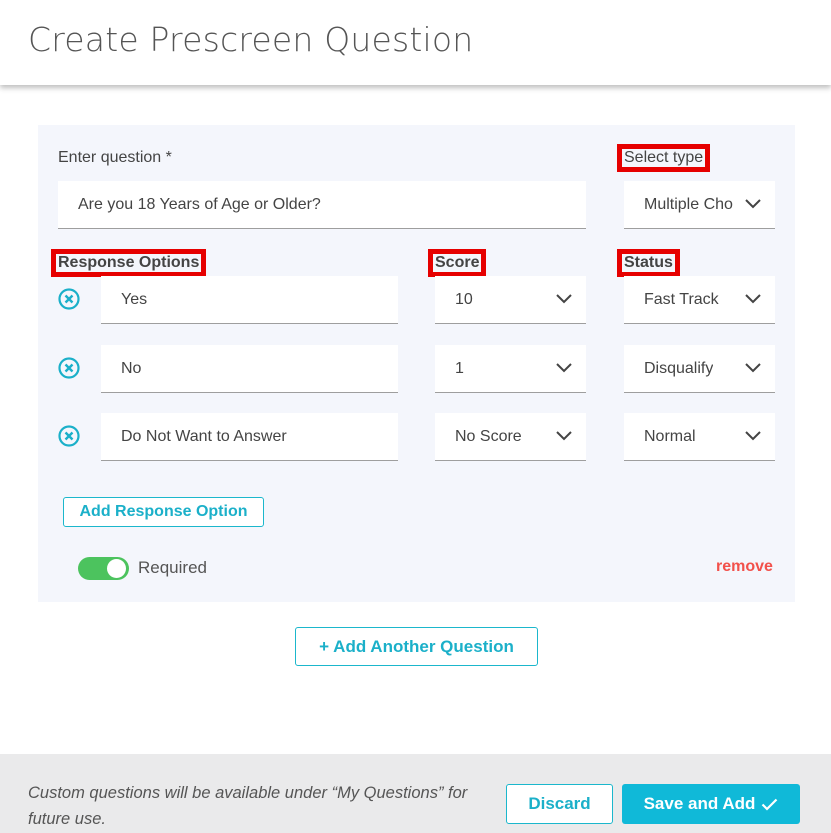 This screenshot has height=833, width=831. What do you see at coordinates (464, 299) in the screenshot?
I see `score-select-value: 10` at bounding box center [464, 299].